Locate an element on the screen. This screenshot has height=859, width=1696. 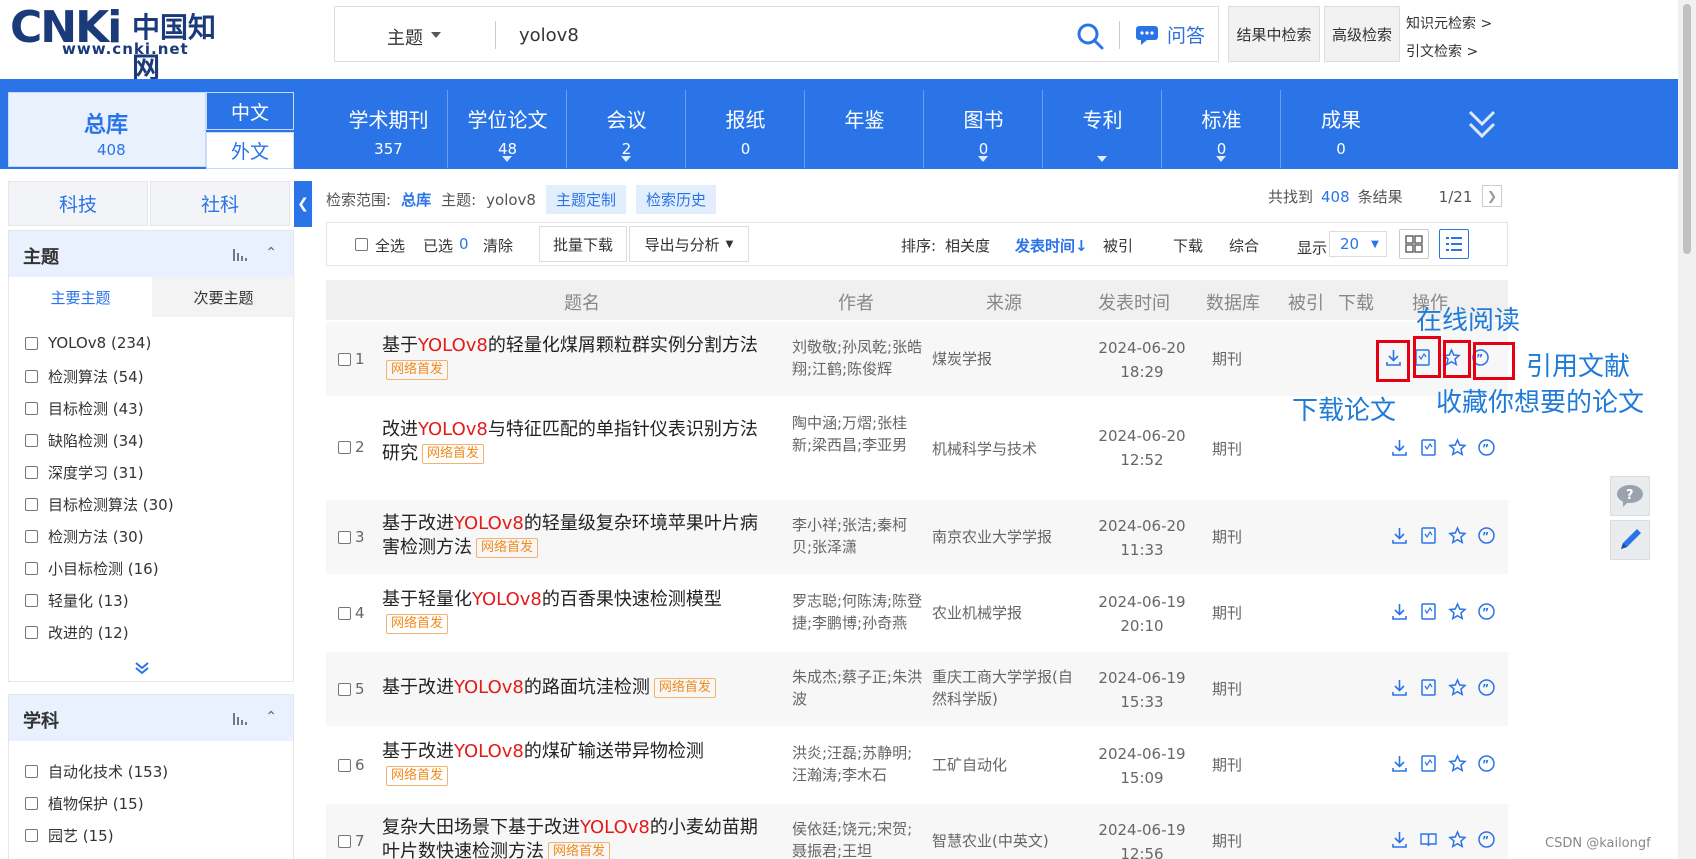
batch-download-button: 批量下载 is located at coordinates (583, 244).